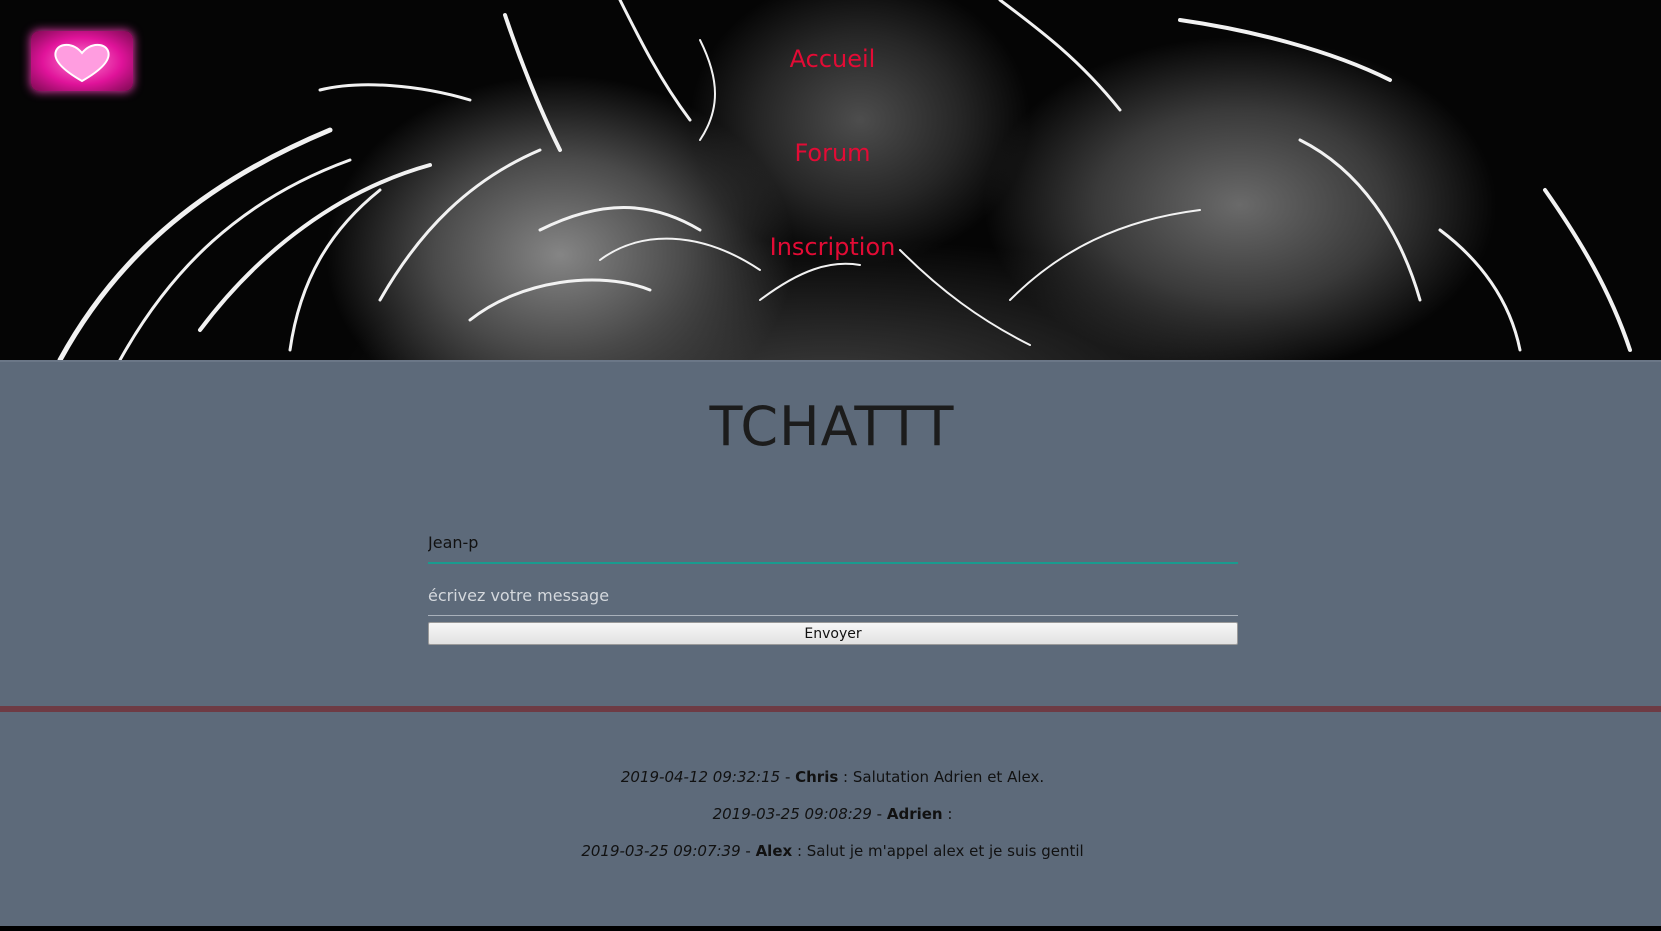 This screenshot has height=931, width=1661. Describe the element at coordinates (832, 426) in the screenshot. I see `page-title: TCHATTT` at that location.